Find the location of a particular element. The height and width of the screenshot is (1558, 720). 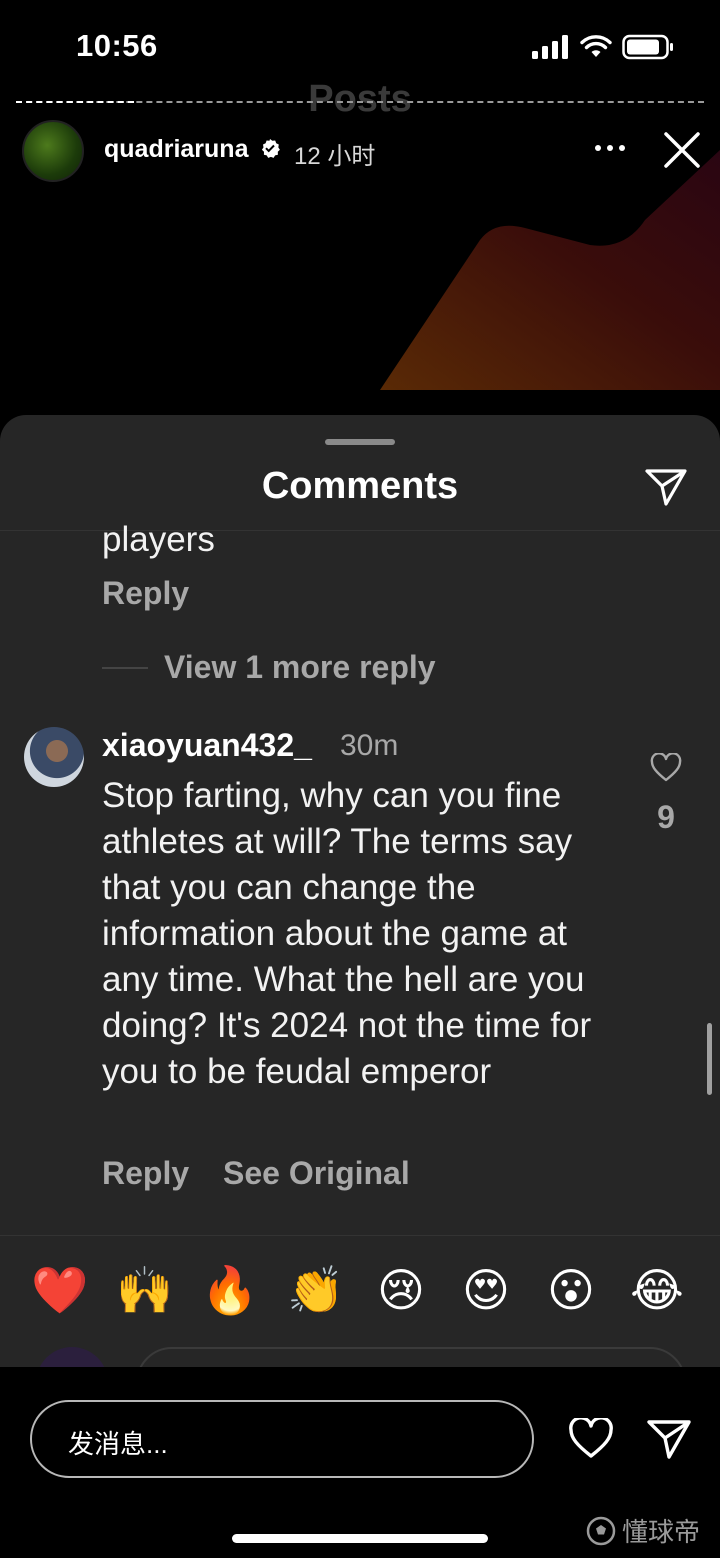

emoji-heart-eyes: 😍 is located at coordinates (486, 1290).